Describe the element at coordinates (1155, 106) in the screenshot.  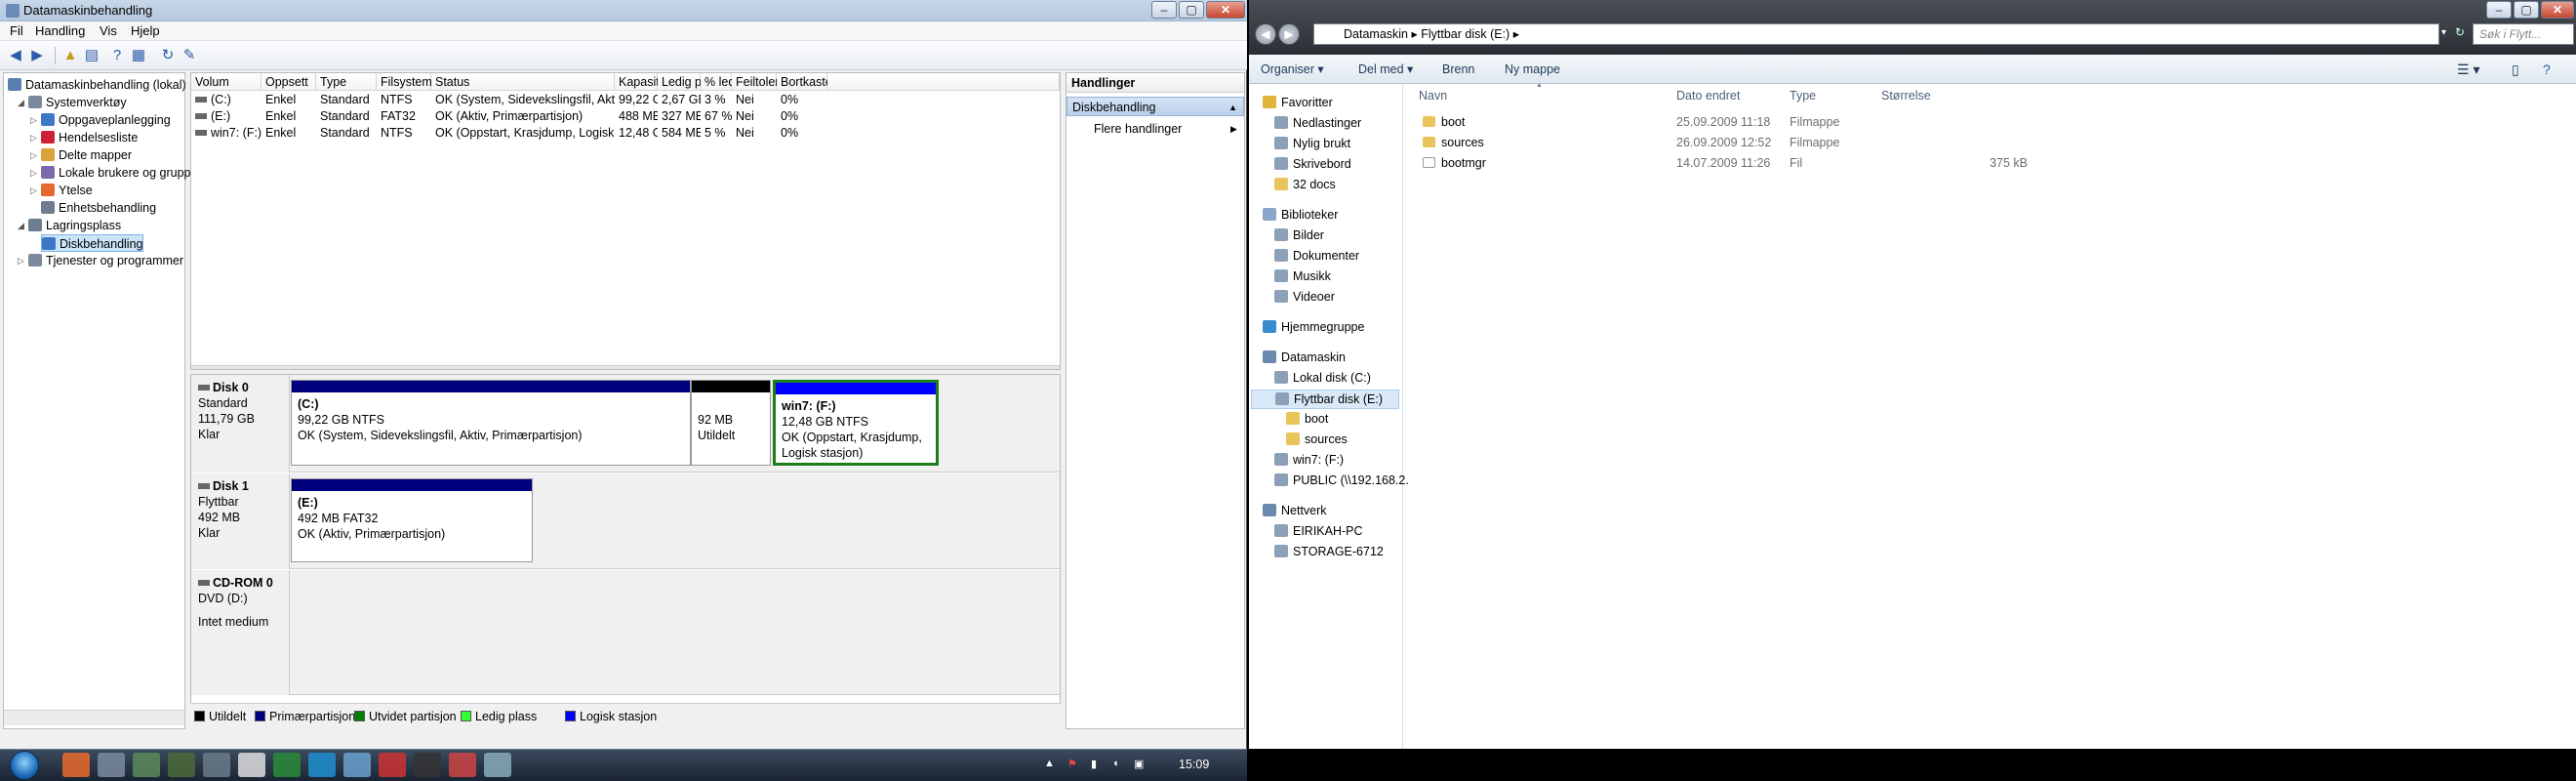
I see `actions-section-disk-management: Diskbehandling ▲` at that location.